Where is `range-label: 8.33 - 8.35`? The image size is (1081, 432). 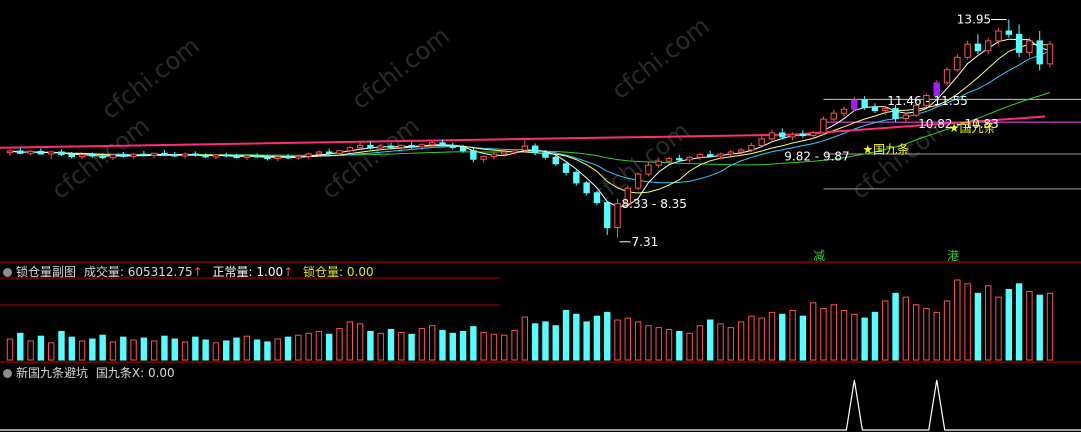 range-label: 8.33 - 8.35 is located at coordinates (654, 204).